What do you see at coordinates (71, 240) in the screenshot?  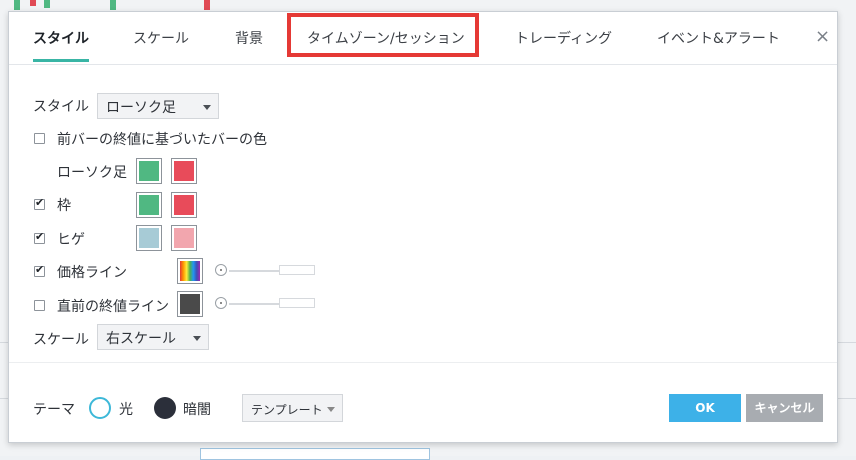 I see `wick-label: ヒゲ` at bounding box center [71, 240].